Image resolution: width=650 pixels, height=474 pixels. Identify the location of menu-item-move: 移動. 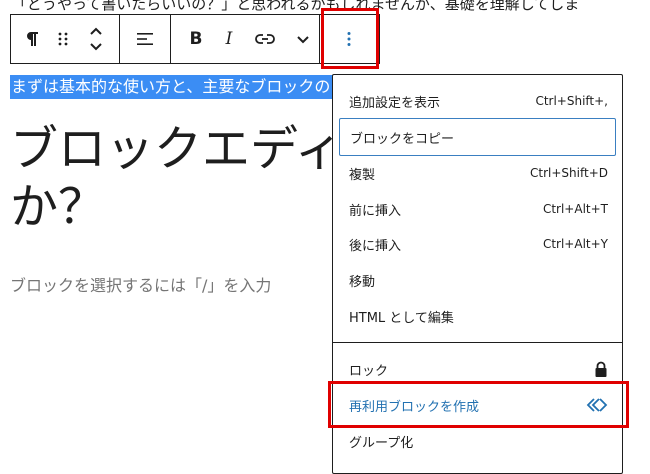
(477, 280).